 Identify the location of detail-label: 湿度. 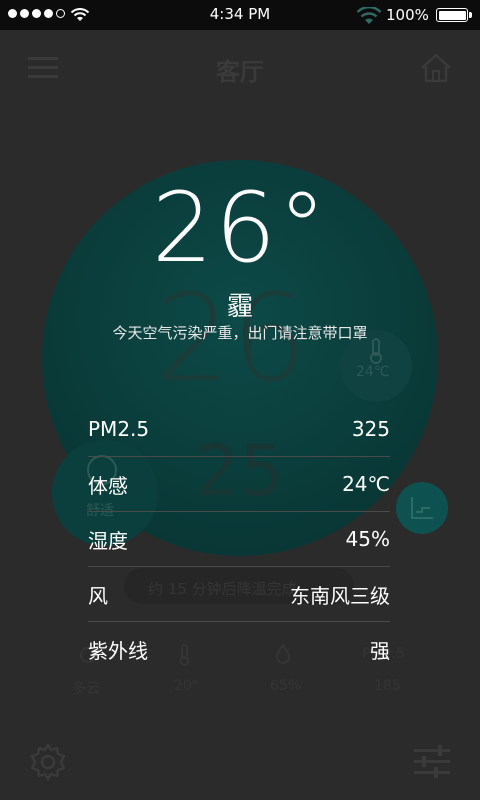
(108, 540).